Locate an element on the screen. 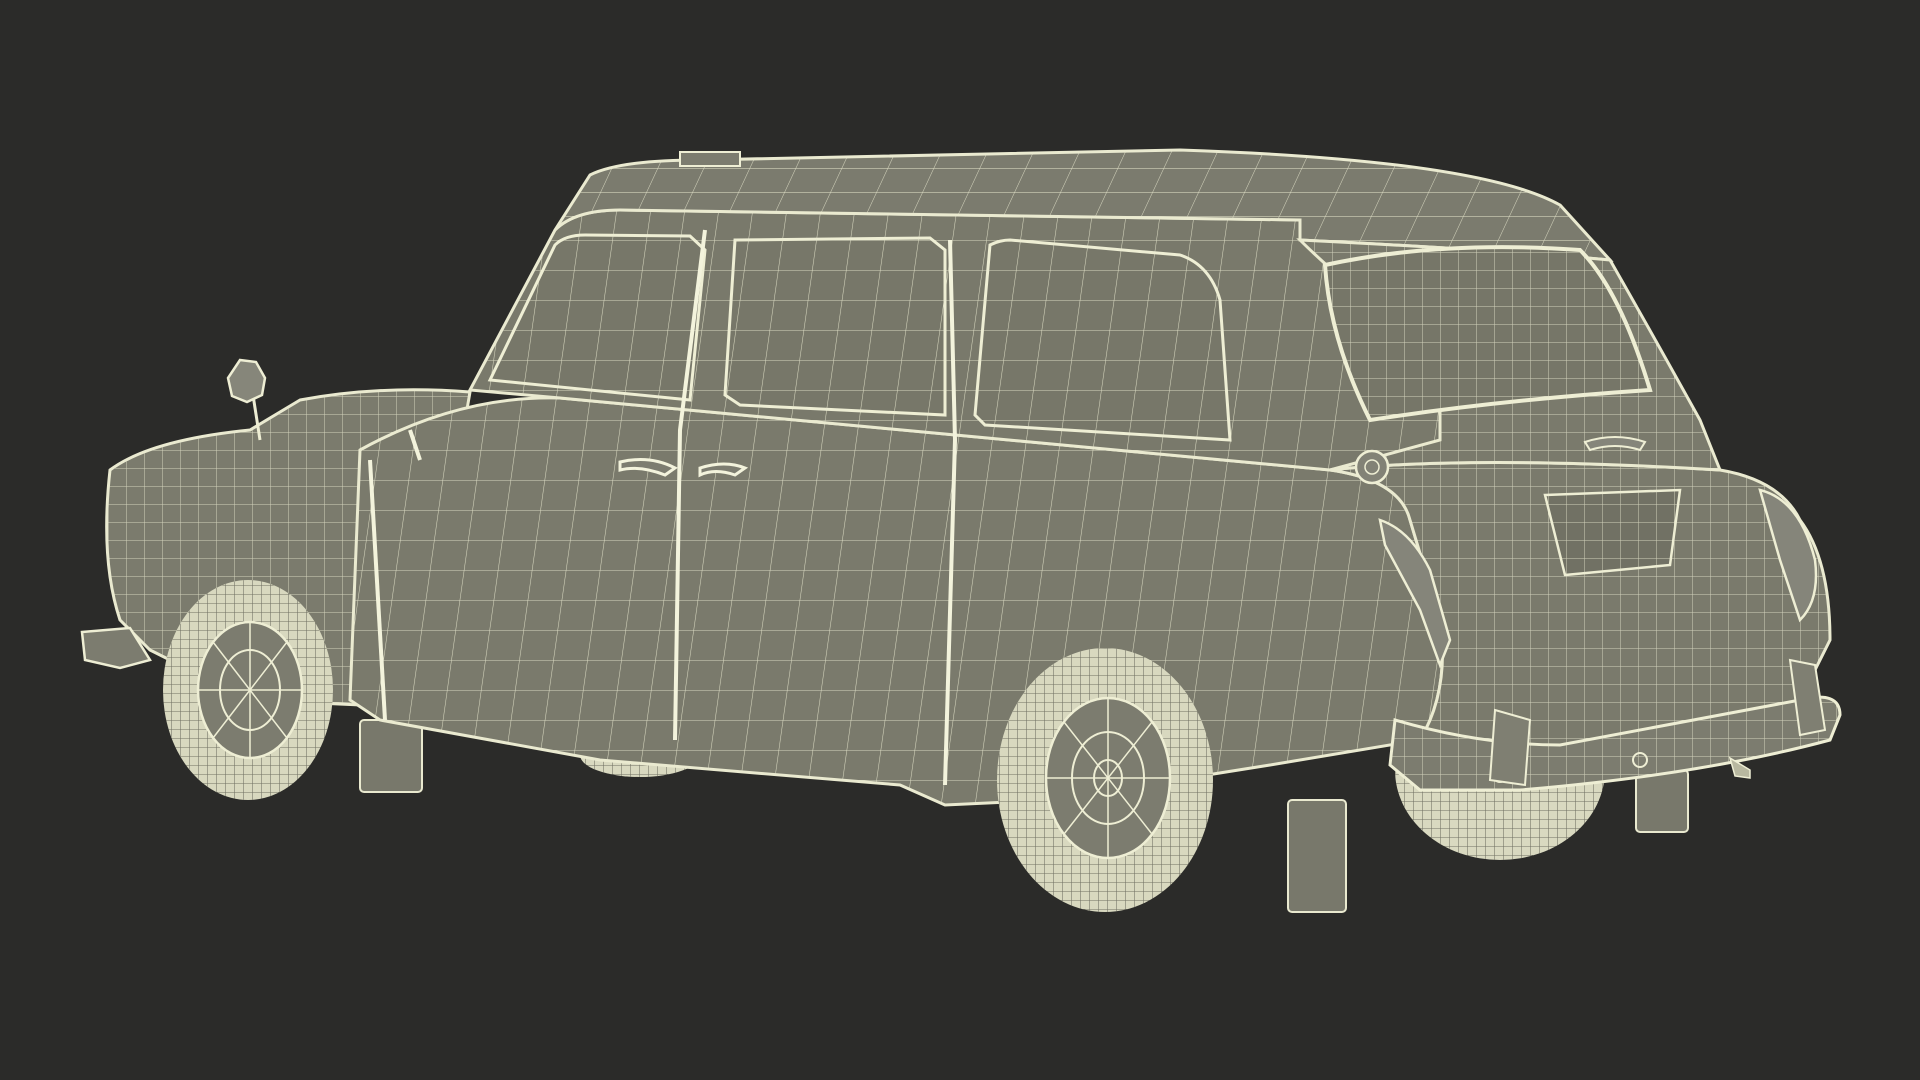 This screenshot has height=1080, width=1920. license-plate-recess is located at coordinates (1612, 532).